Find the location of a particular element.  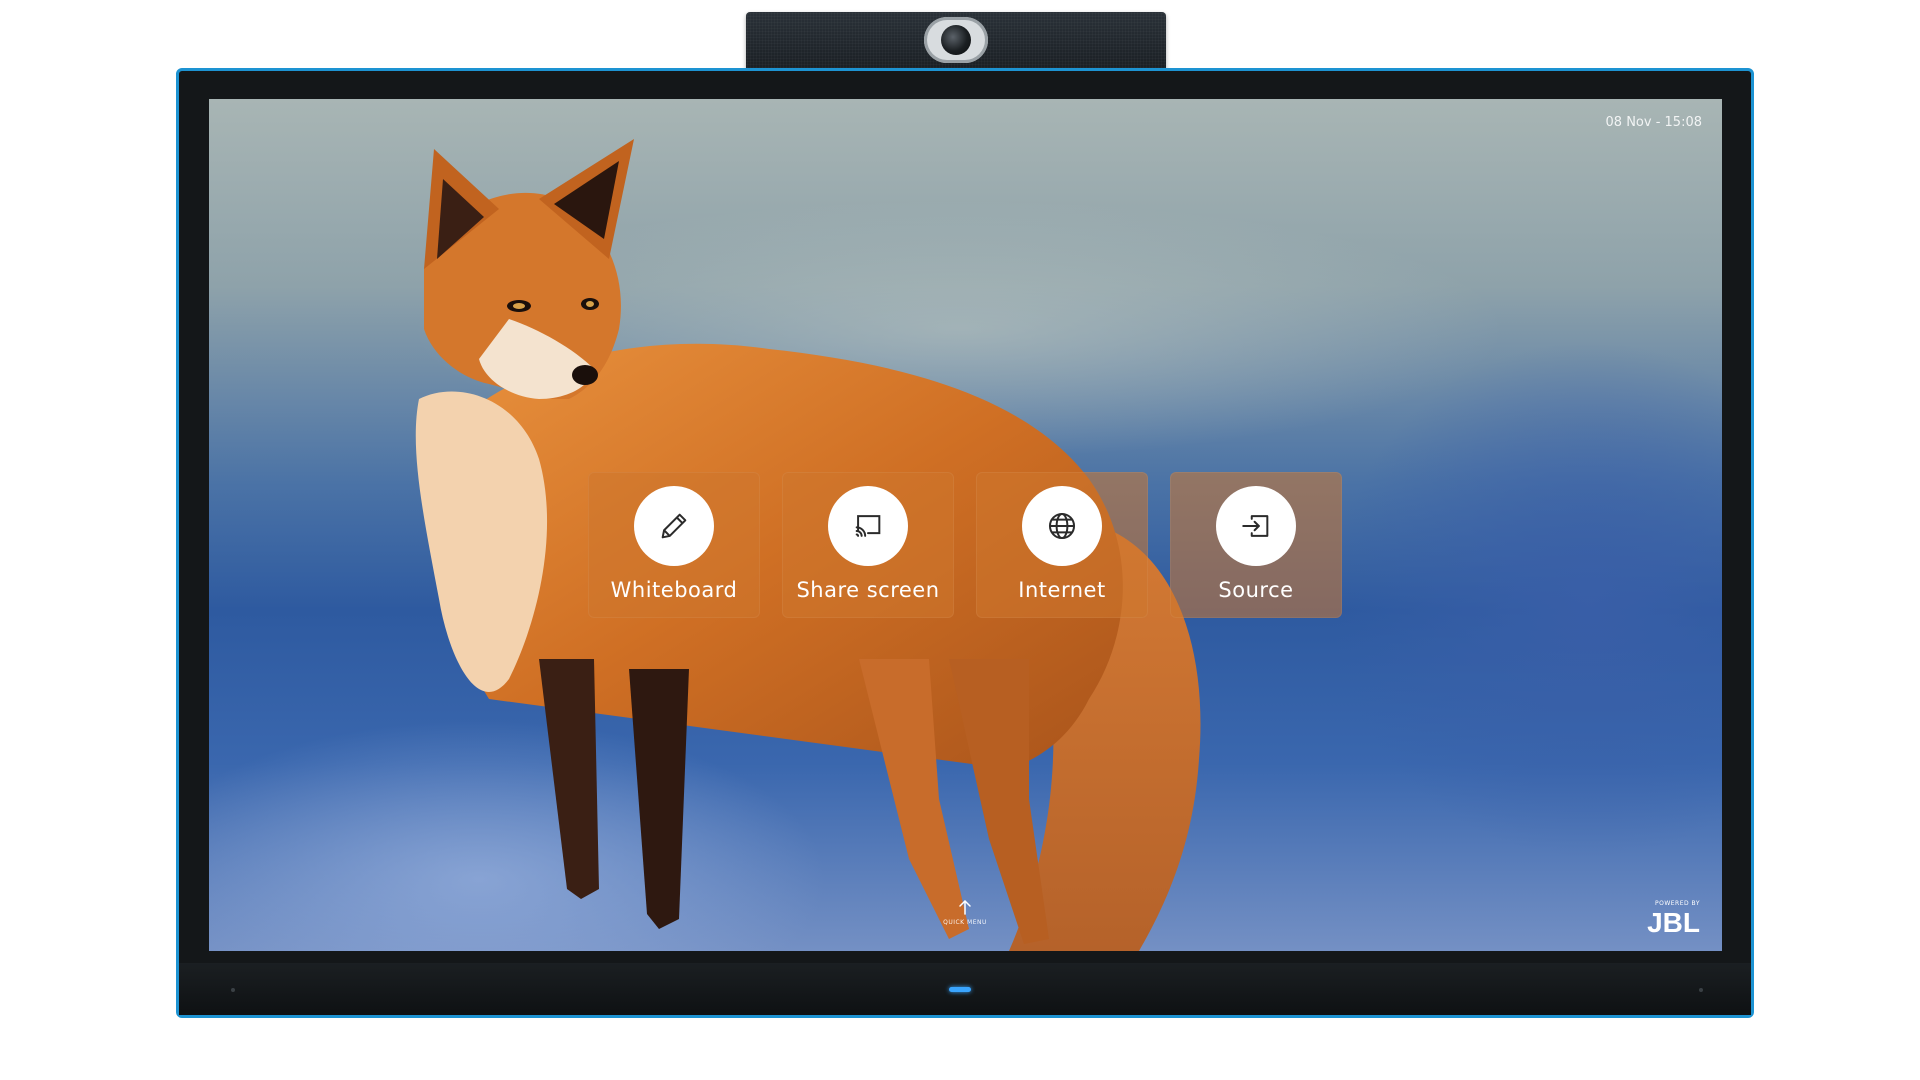

share-screen-label: Share screen is located at coordinates (868, 590).